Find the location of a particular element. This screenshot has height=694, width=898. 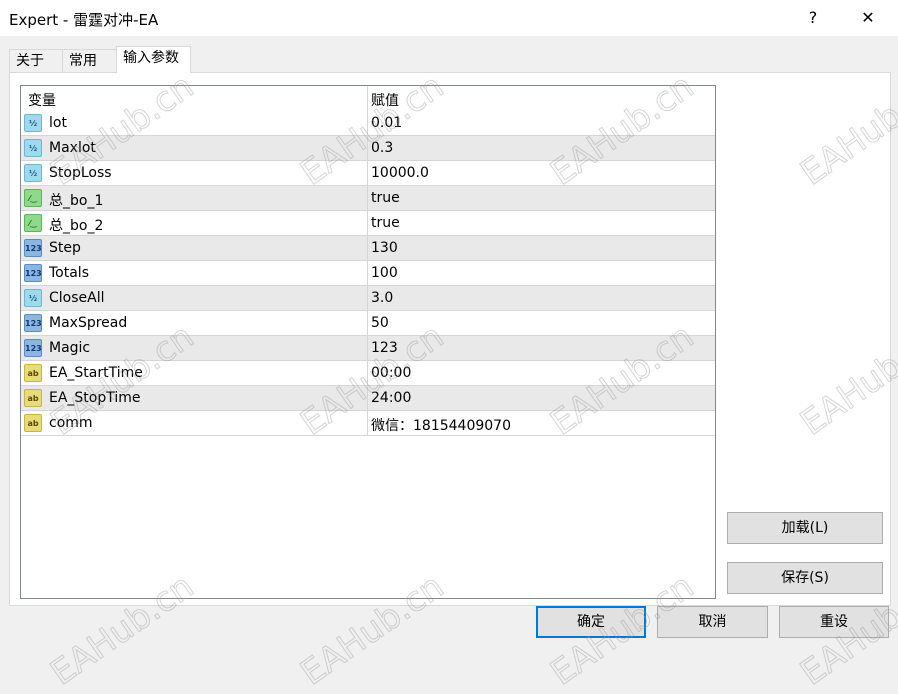

param-name: 总_bo_2 is located at coordinates (76, 226).